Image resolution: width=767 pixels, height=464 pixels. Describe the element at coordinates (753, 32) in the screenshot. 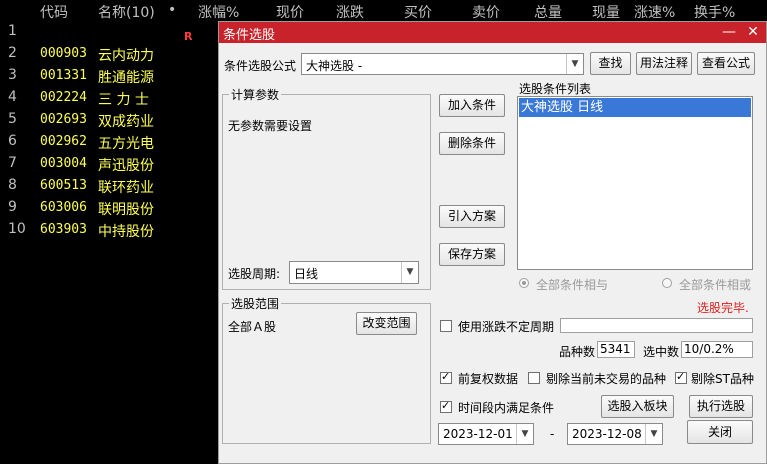

I see `close-icon: ✕` at that location.